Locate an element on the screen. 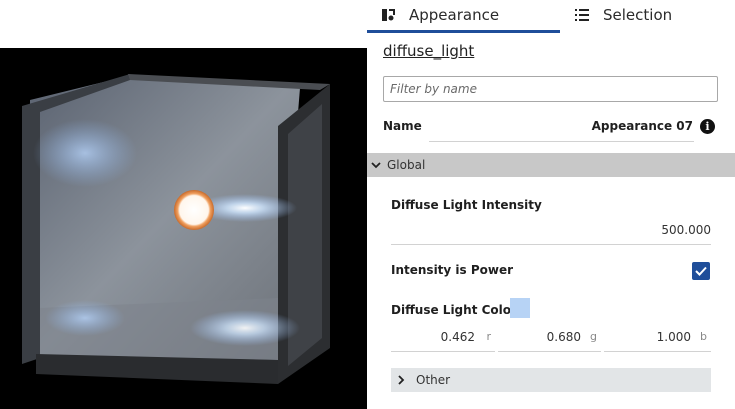  list-icon is located at coordinates (582, 15).